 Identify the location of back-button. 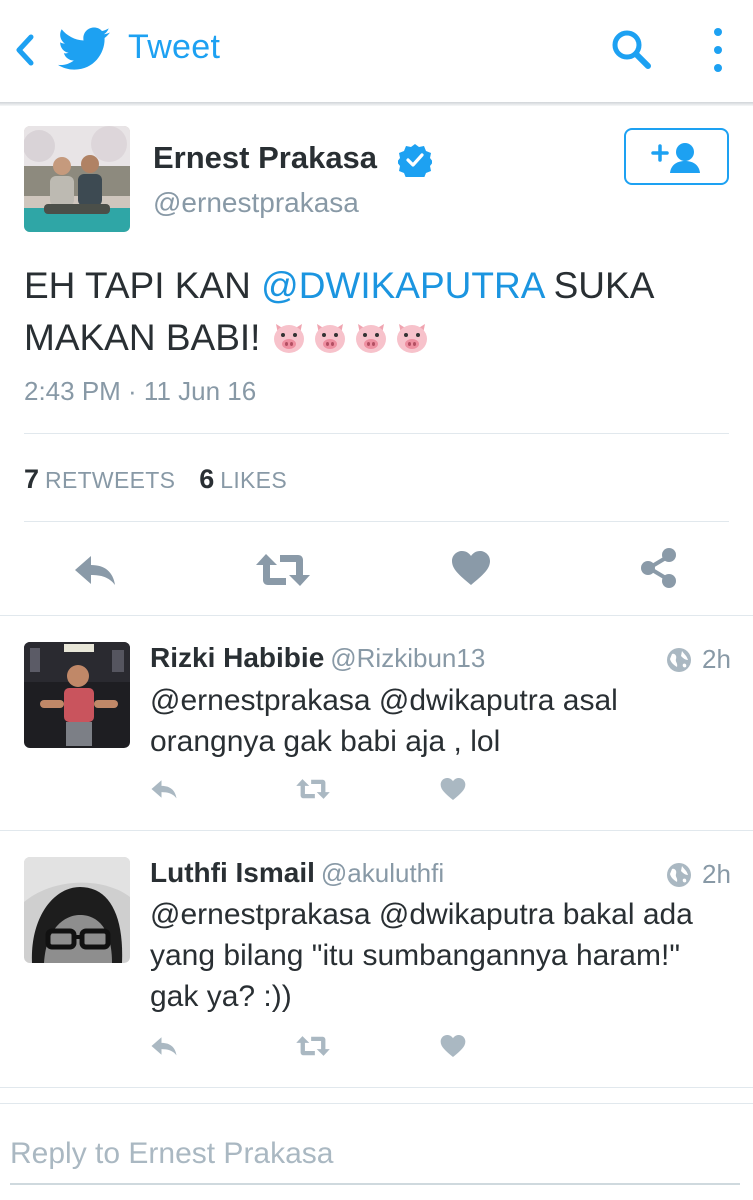
(25, 50).